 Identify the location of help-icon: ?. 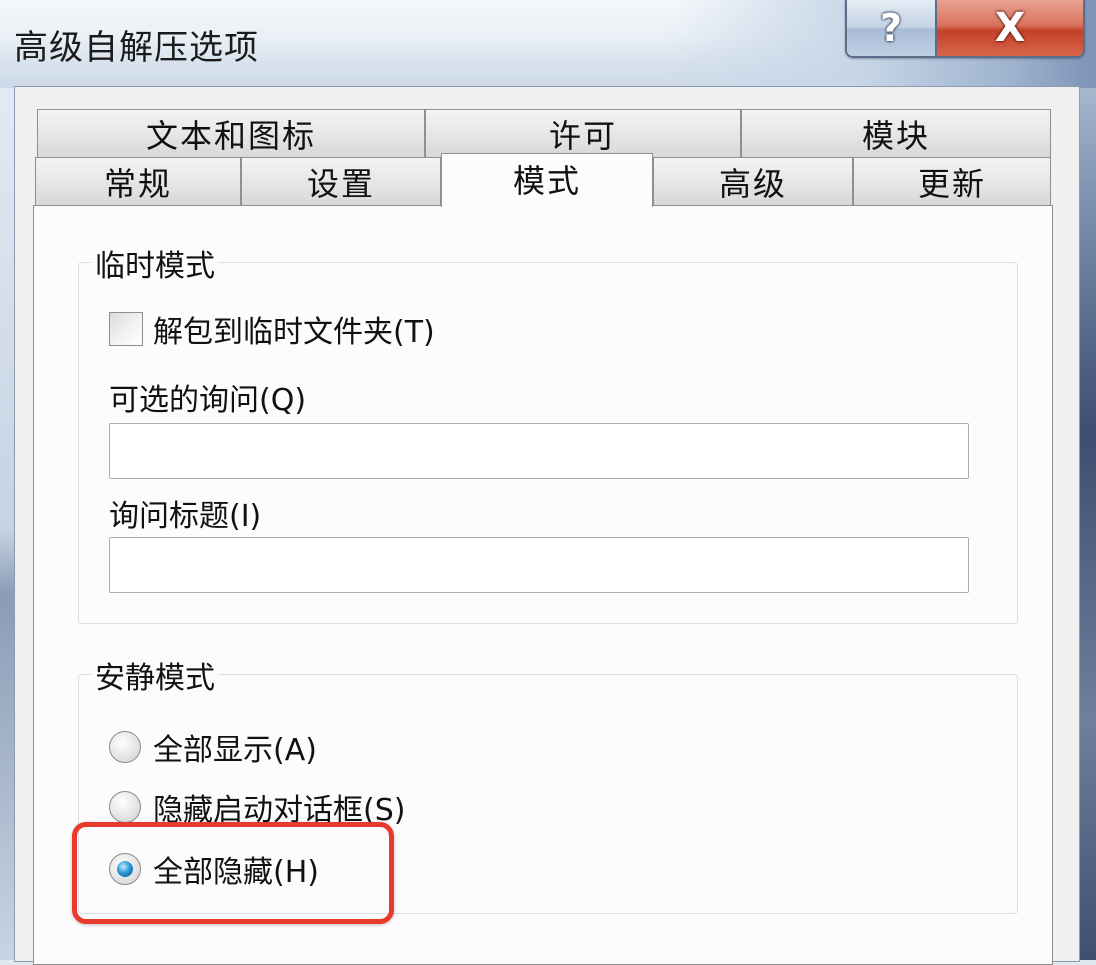
(891, 28).